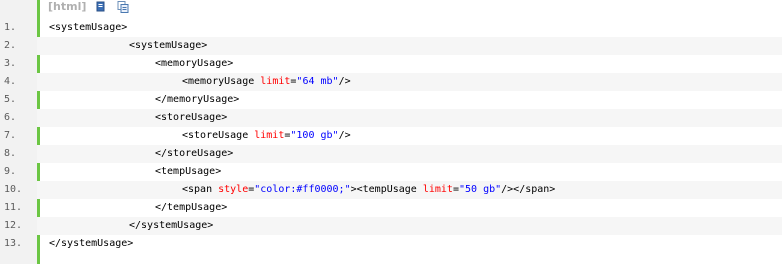 Image resolution: width=782 pixels, height=264 pixels. What do you see at coordinates (18, 136) in the screenshot?
I see `line-number: 7.` at bounding box center [18, 136].